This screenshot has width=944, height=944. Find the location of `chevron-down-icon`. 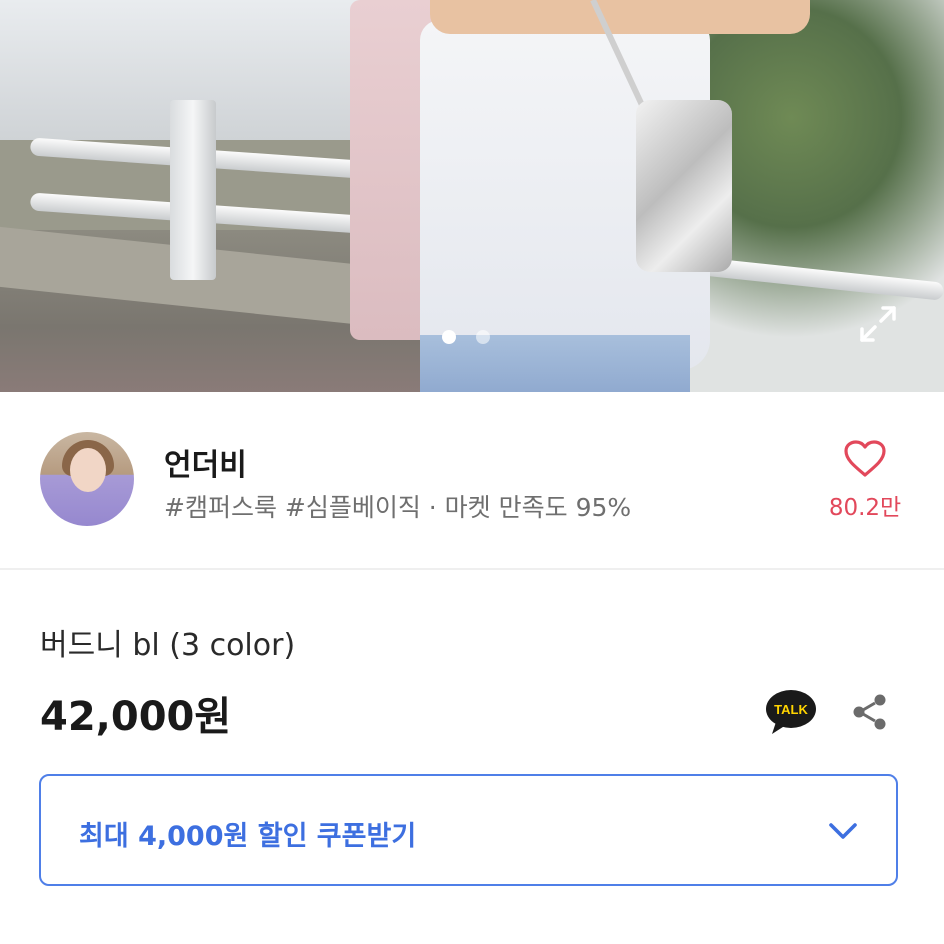

chevron-down-icon is located at coordinates (843, 831).